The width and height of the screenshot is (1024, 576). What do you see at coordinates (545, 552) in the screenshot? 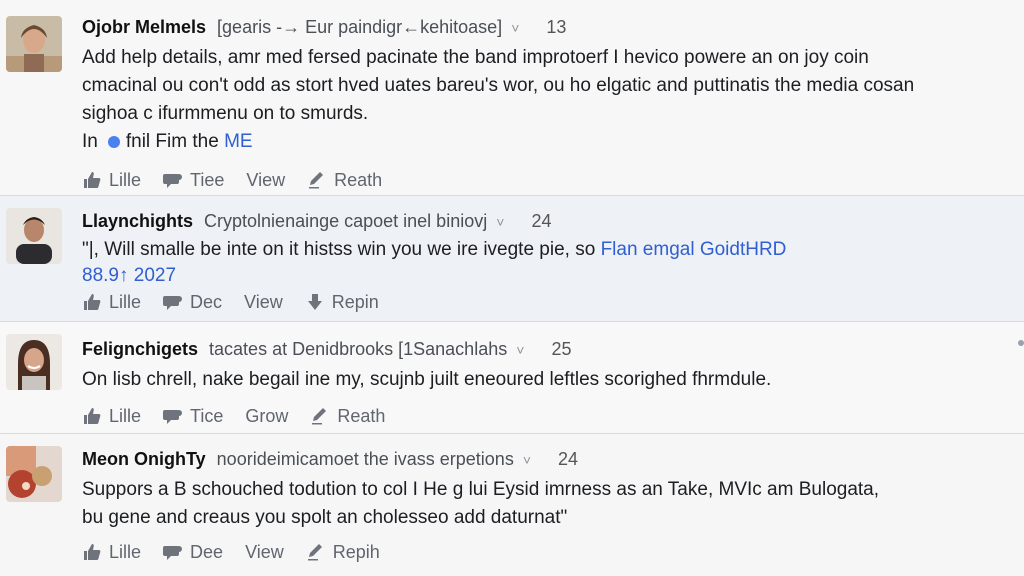
I see `action-bar: Lille Dee View Repih` at bounding box center [545, 552].